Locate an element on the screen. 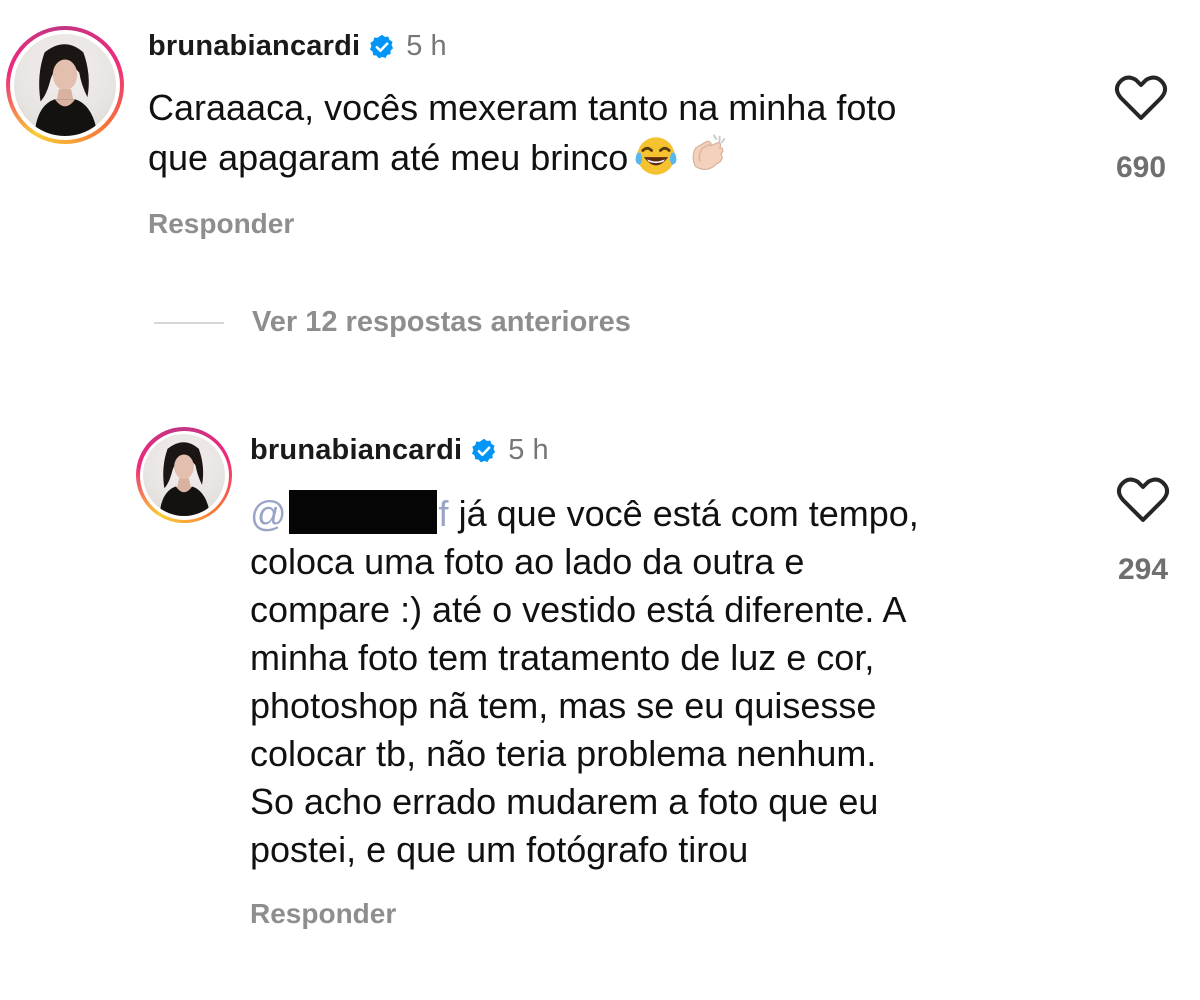 The width and height of the screenshot is (1200, 1000). comment-line-text: já que você está com tempo, is located at coordinates (683, 513).